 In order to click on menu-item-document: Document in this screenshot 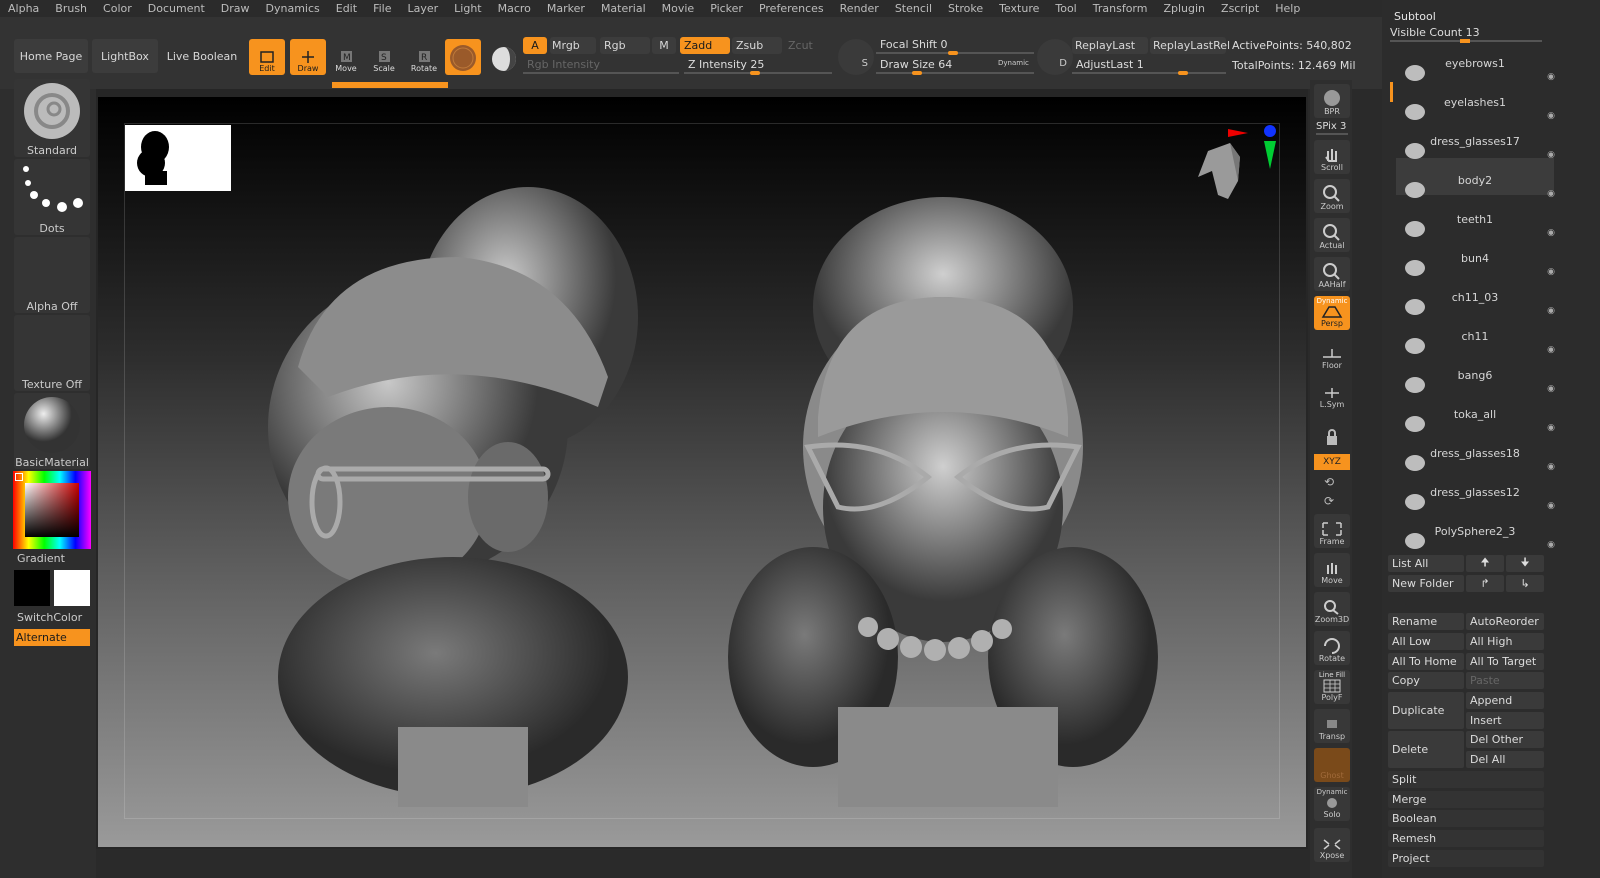, I will do `click(176, 8)`.